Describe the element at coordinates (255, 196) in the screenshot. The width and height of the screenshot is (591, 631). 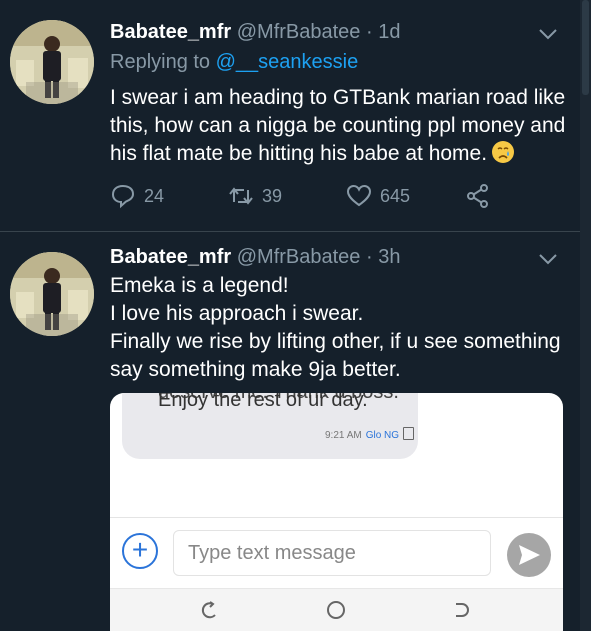
I see `retweet-button: 39` at that location.